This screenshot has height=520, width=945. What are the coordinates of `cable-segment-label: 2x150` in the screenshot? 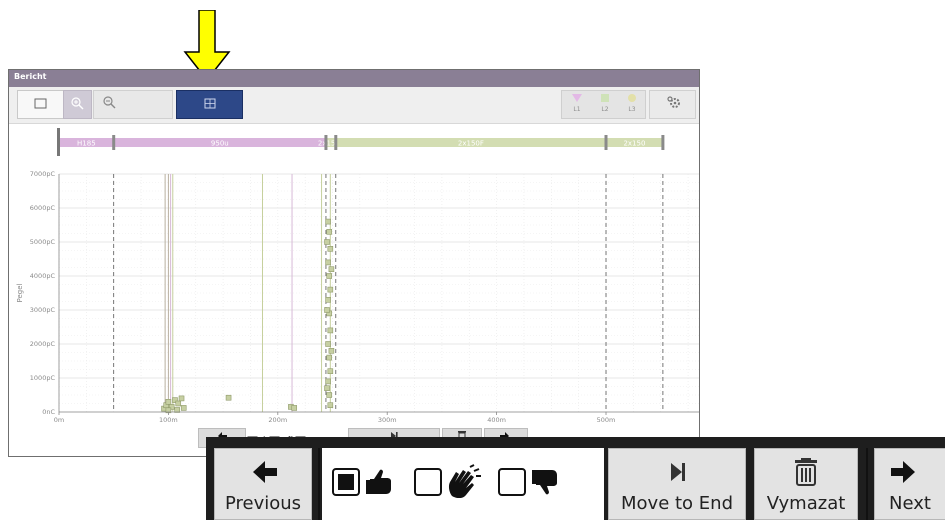 It's located at (634, 144).